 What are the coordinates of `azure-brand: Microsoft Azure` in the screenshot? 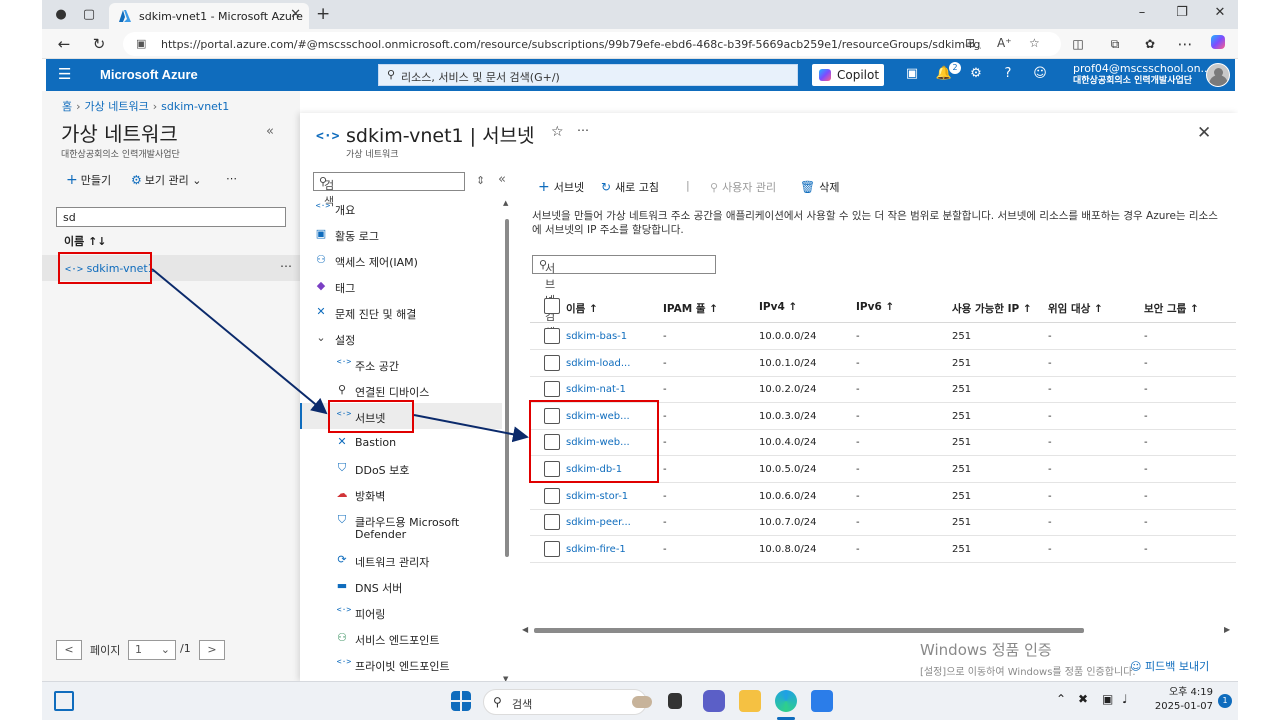 It's located at (149, 74).